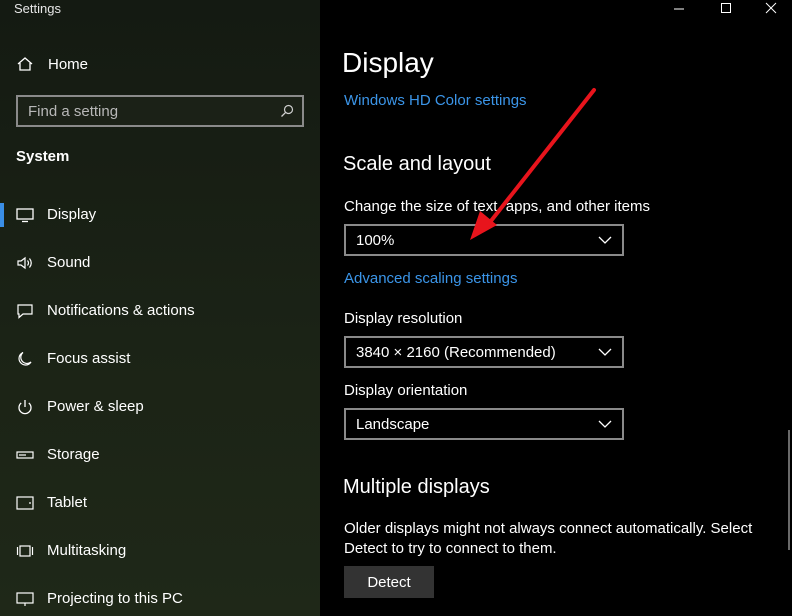 The image size is (792, 616). I want to click on close-button, so click(770, 8).